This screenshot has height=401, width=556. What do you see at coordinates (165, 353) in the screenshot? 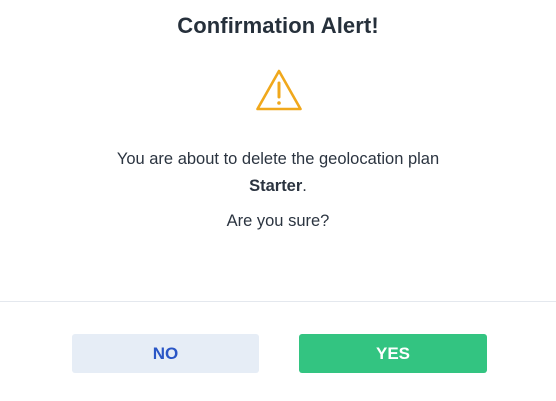
I see `no-button: NO` at bounding box center [165, 353].